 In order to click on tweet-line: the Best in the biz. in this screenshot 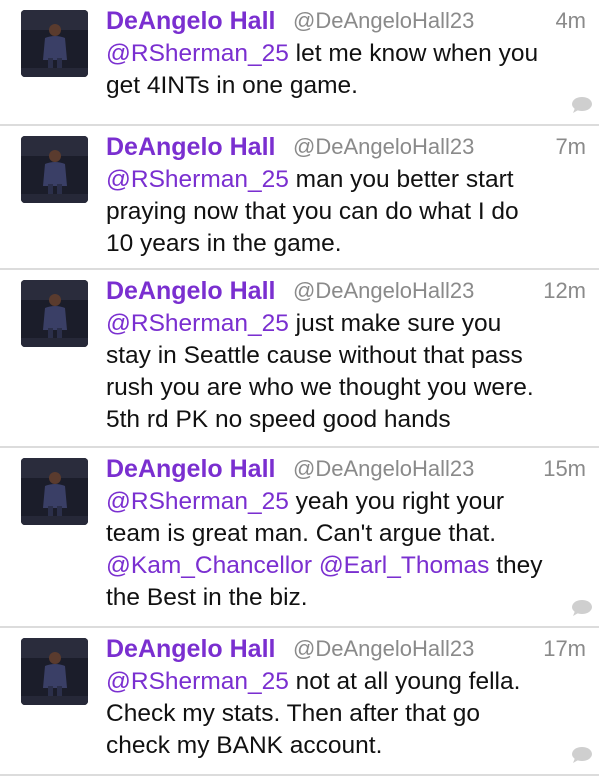, I will do `click(207, 597)`.